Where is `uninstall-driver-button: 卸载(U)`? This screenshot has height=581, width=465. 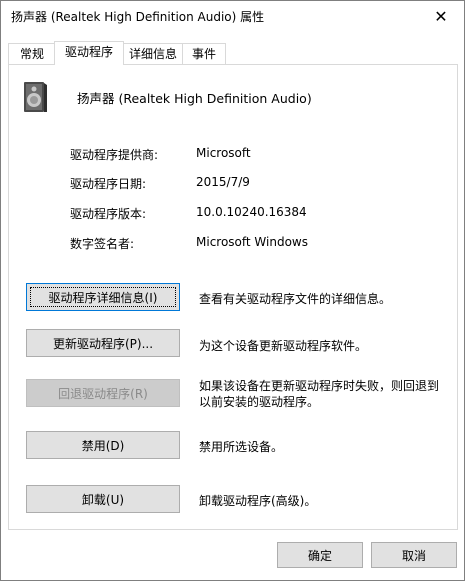
uninstall-driver-button: 卸载(U) is located at coordinates (103, 499).